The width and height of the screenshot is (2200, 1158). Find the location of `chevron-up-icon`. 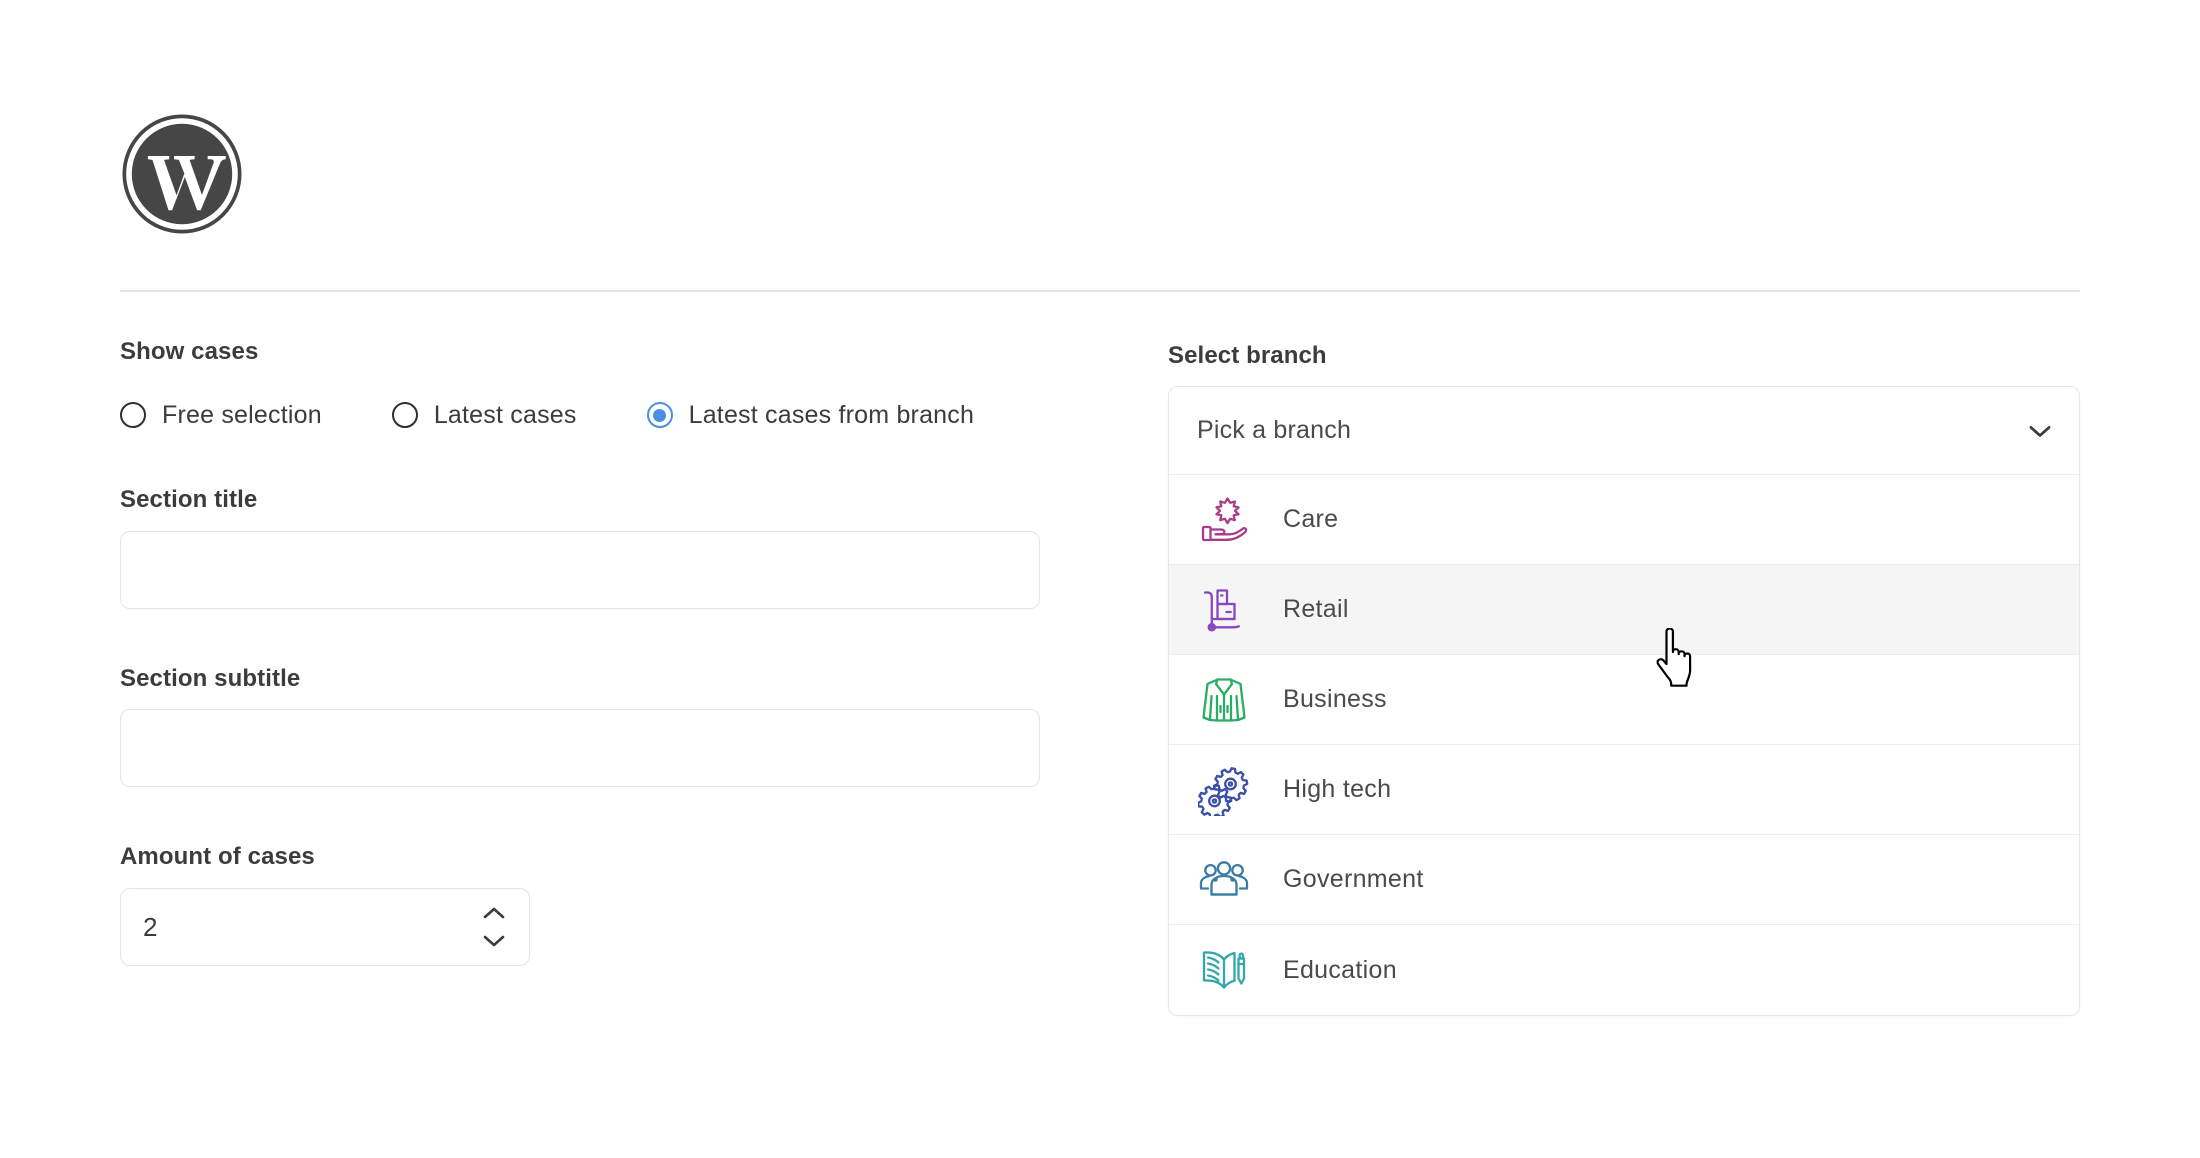

chevron-up-icon is located at coordinates (494, 913).